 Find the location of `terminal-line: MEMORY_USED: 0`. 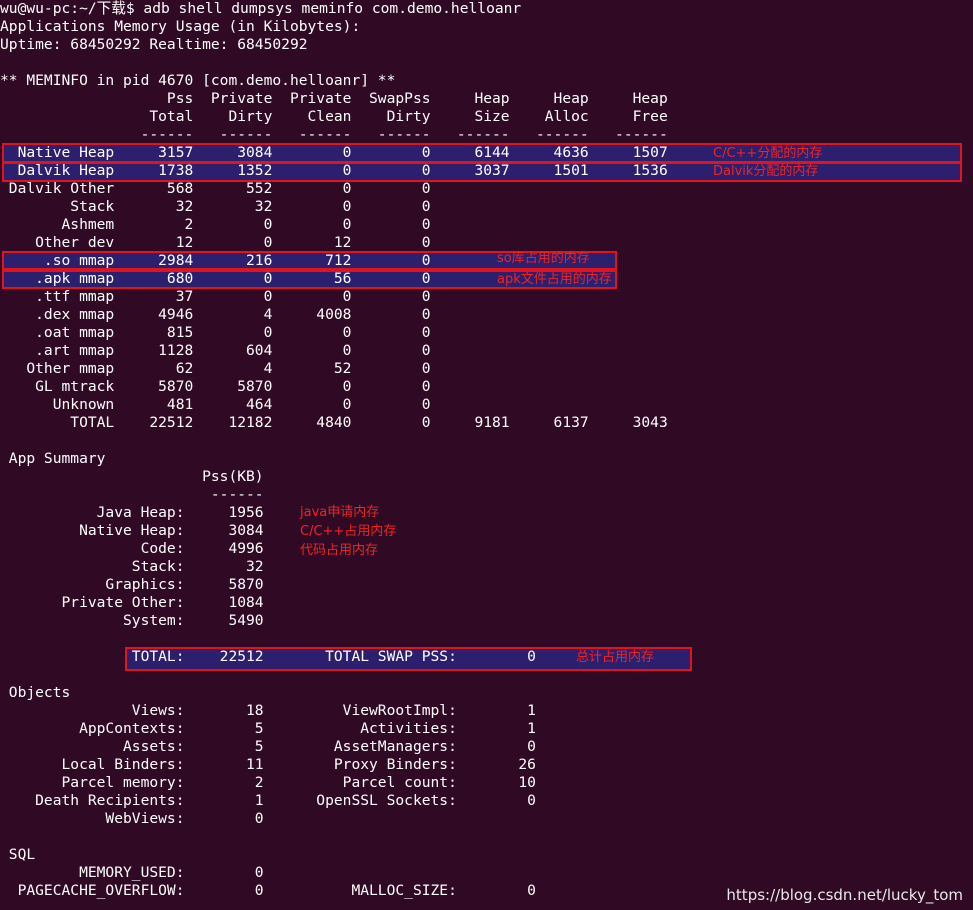

terminal-line: MEMORY_USED: 0 is located at coordinates (132, 872).